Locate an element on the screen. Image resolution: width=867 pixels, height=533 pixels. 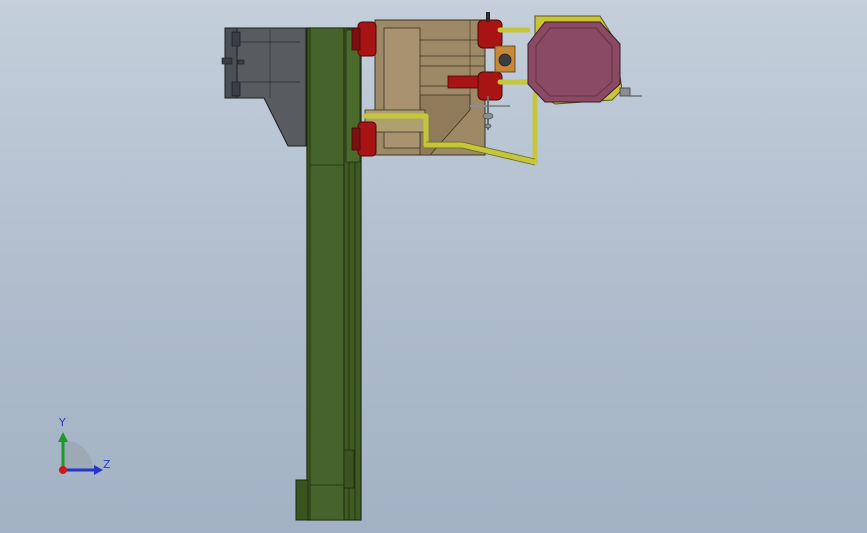
coordinate-triad: Y Z is located at coordinates (84, 445).